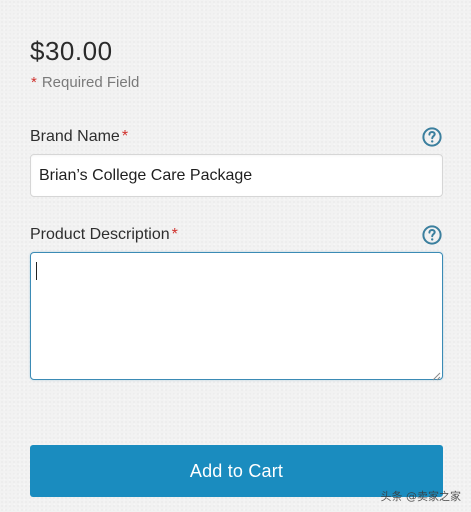 Image resolution: width=471 pixels, height=512 pixels. What do you see at coordinates (432, 235) in the screenshot?
I see `product-description-help-icon` at bounding box center [432, 235].